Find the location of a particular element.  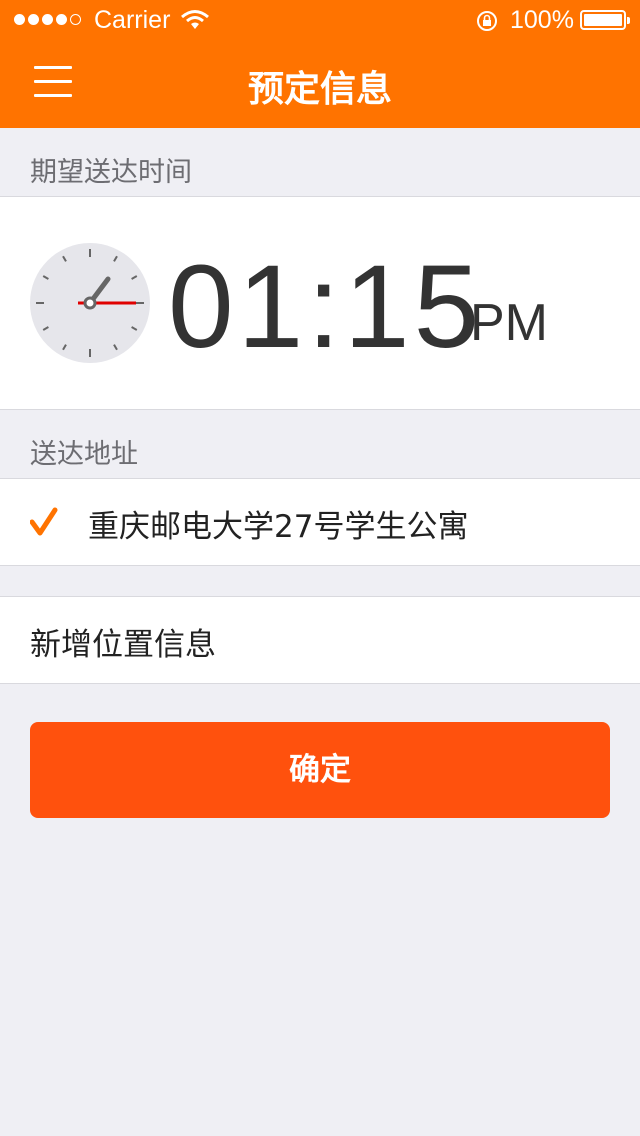

add-location-label: 新增位置信息 is located at coordinates (123, 645).